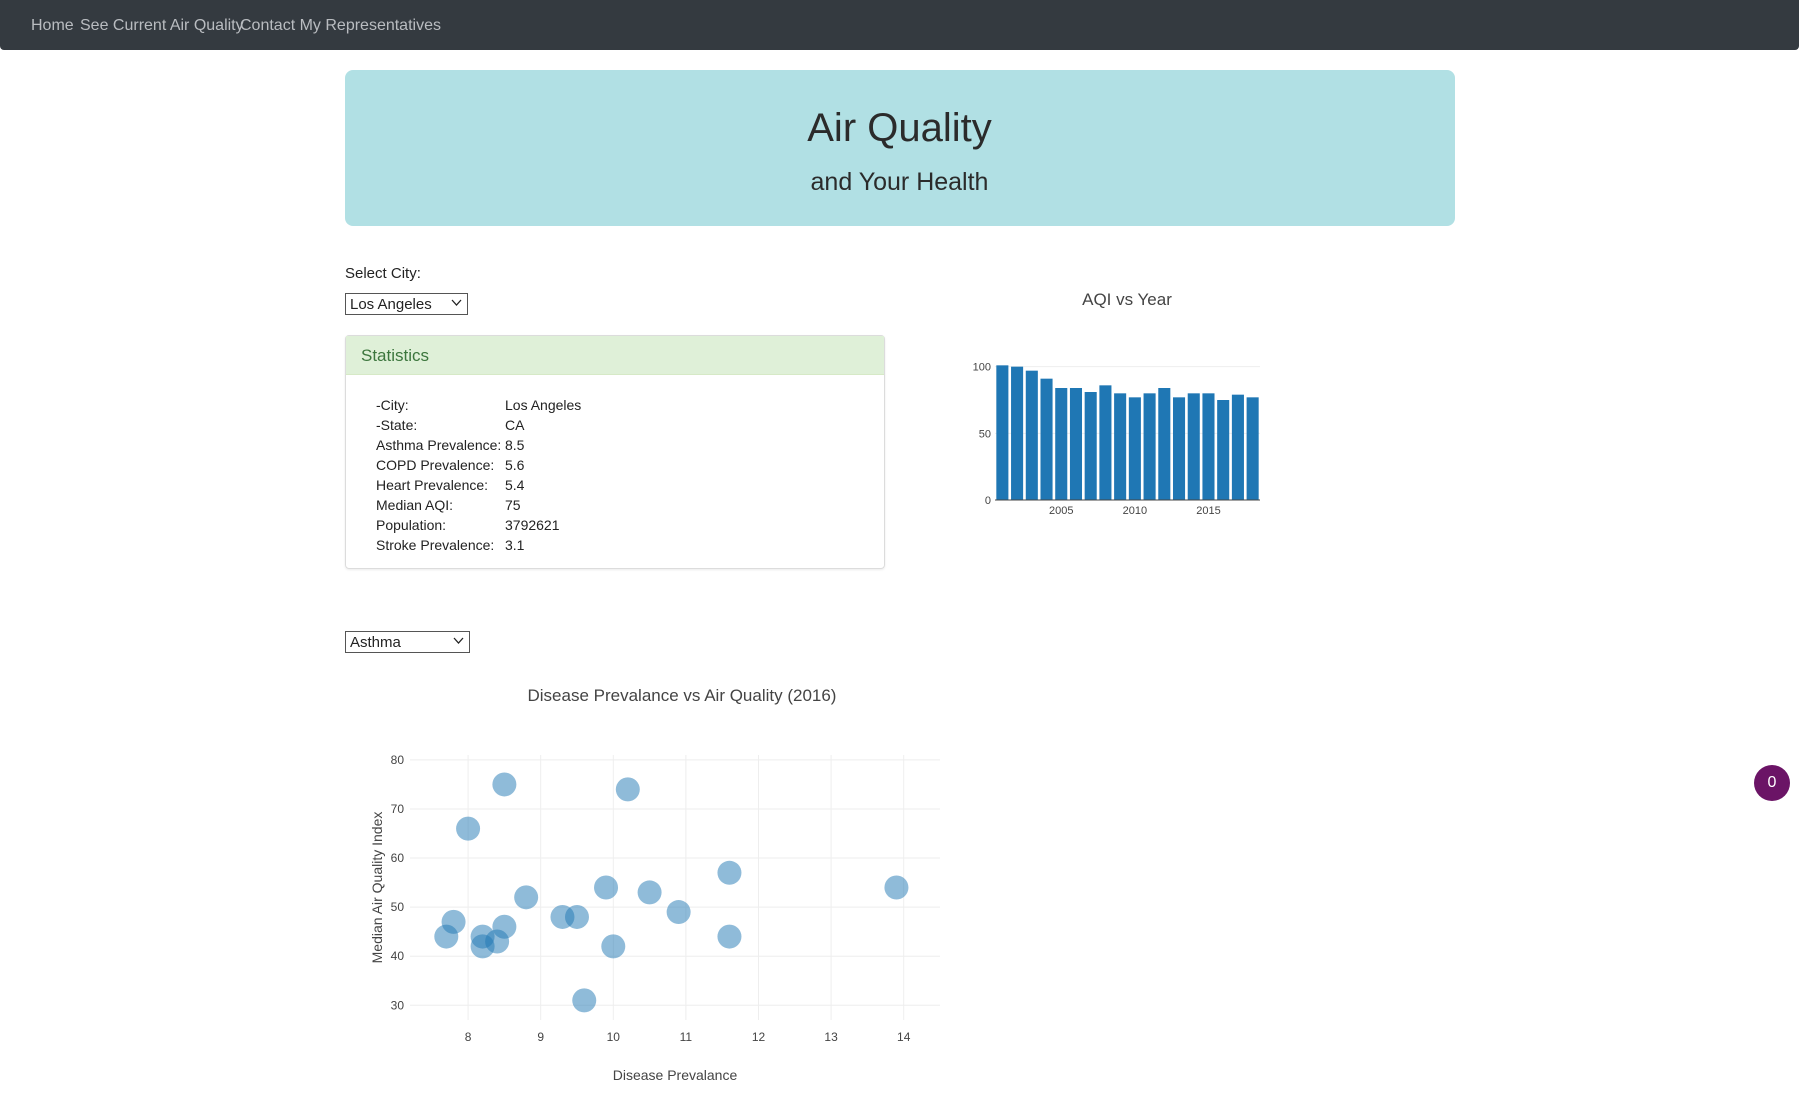 This screenshot has height=1103, width=1799. Describe the element at coordinates (1120, 446) in the screenshot. I see `bar-2009` at that location.